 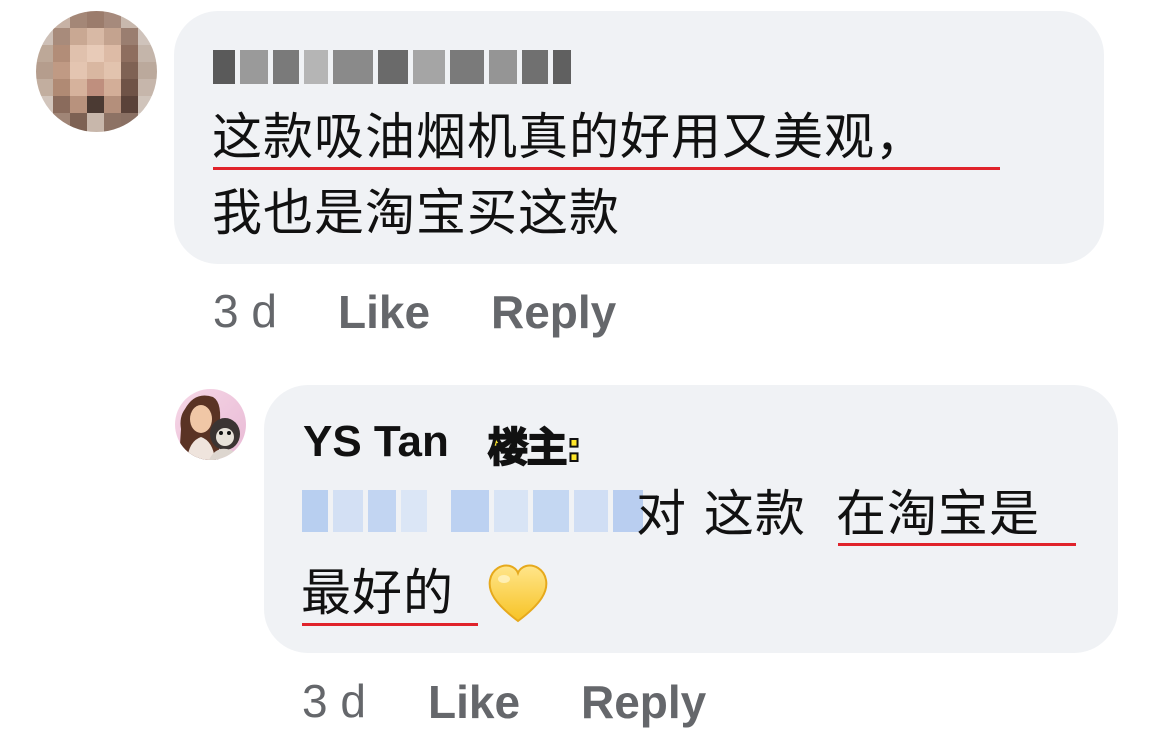 I want to click on blurred-author-name, so click(x=392, y=67).